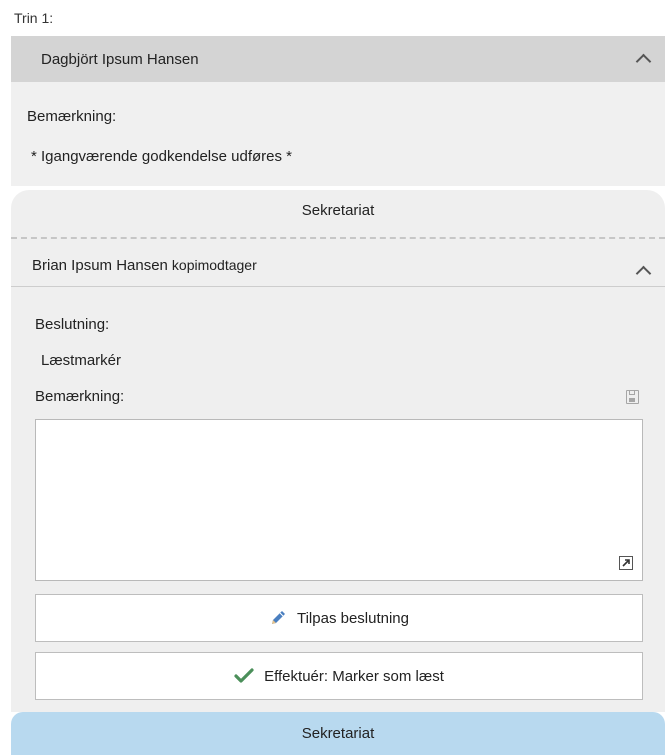 This screenshot has height=755, width=665. I want to click on secretariat-bar: Sekretariat, so click(338, 733).